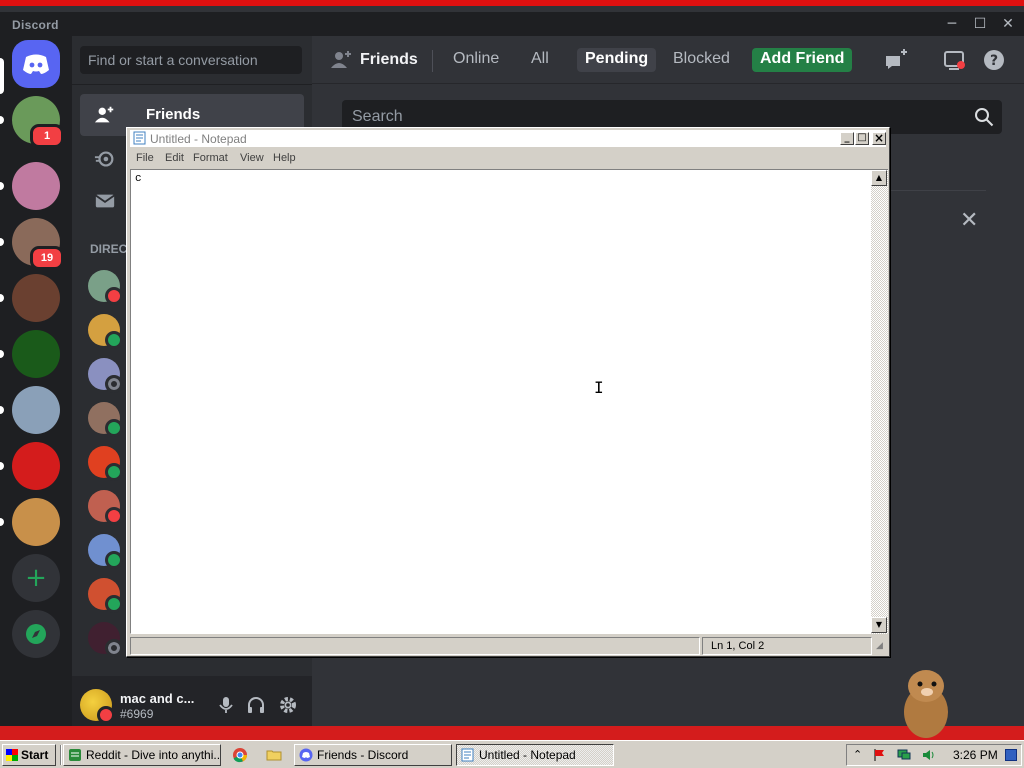 The height and width of the screenshot is (768, 1024). Describe the element at coordinates (226, 705) in the screenshot. I see `microphone-icon` at that location.